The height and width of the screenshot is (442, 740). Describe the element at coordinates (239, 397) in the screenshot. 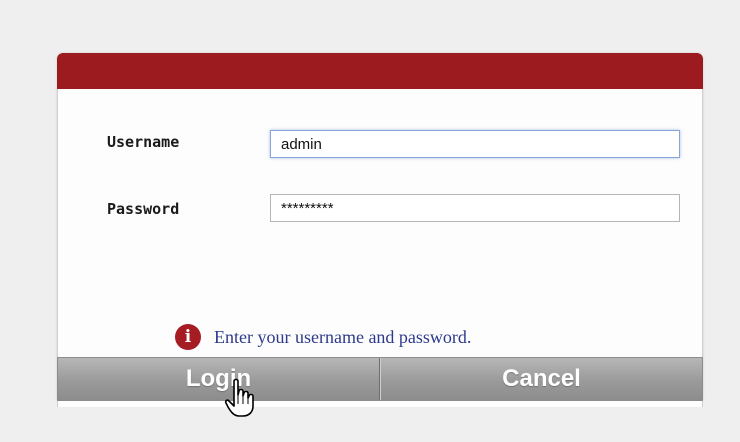

I see `hand-pointer-icon` at that location.